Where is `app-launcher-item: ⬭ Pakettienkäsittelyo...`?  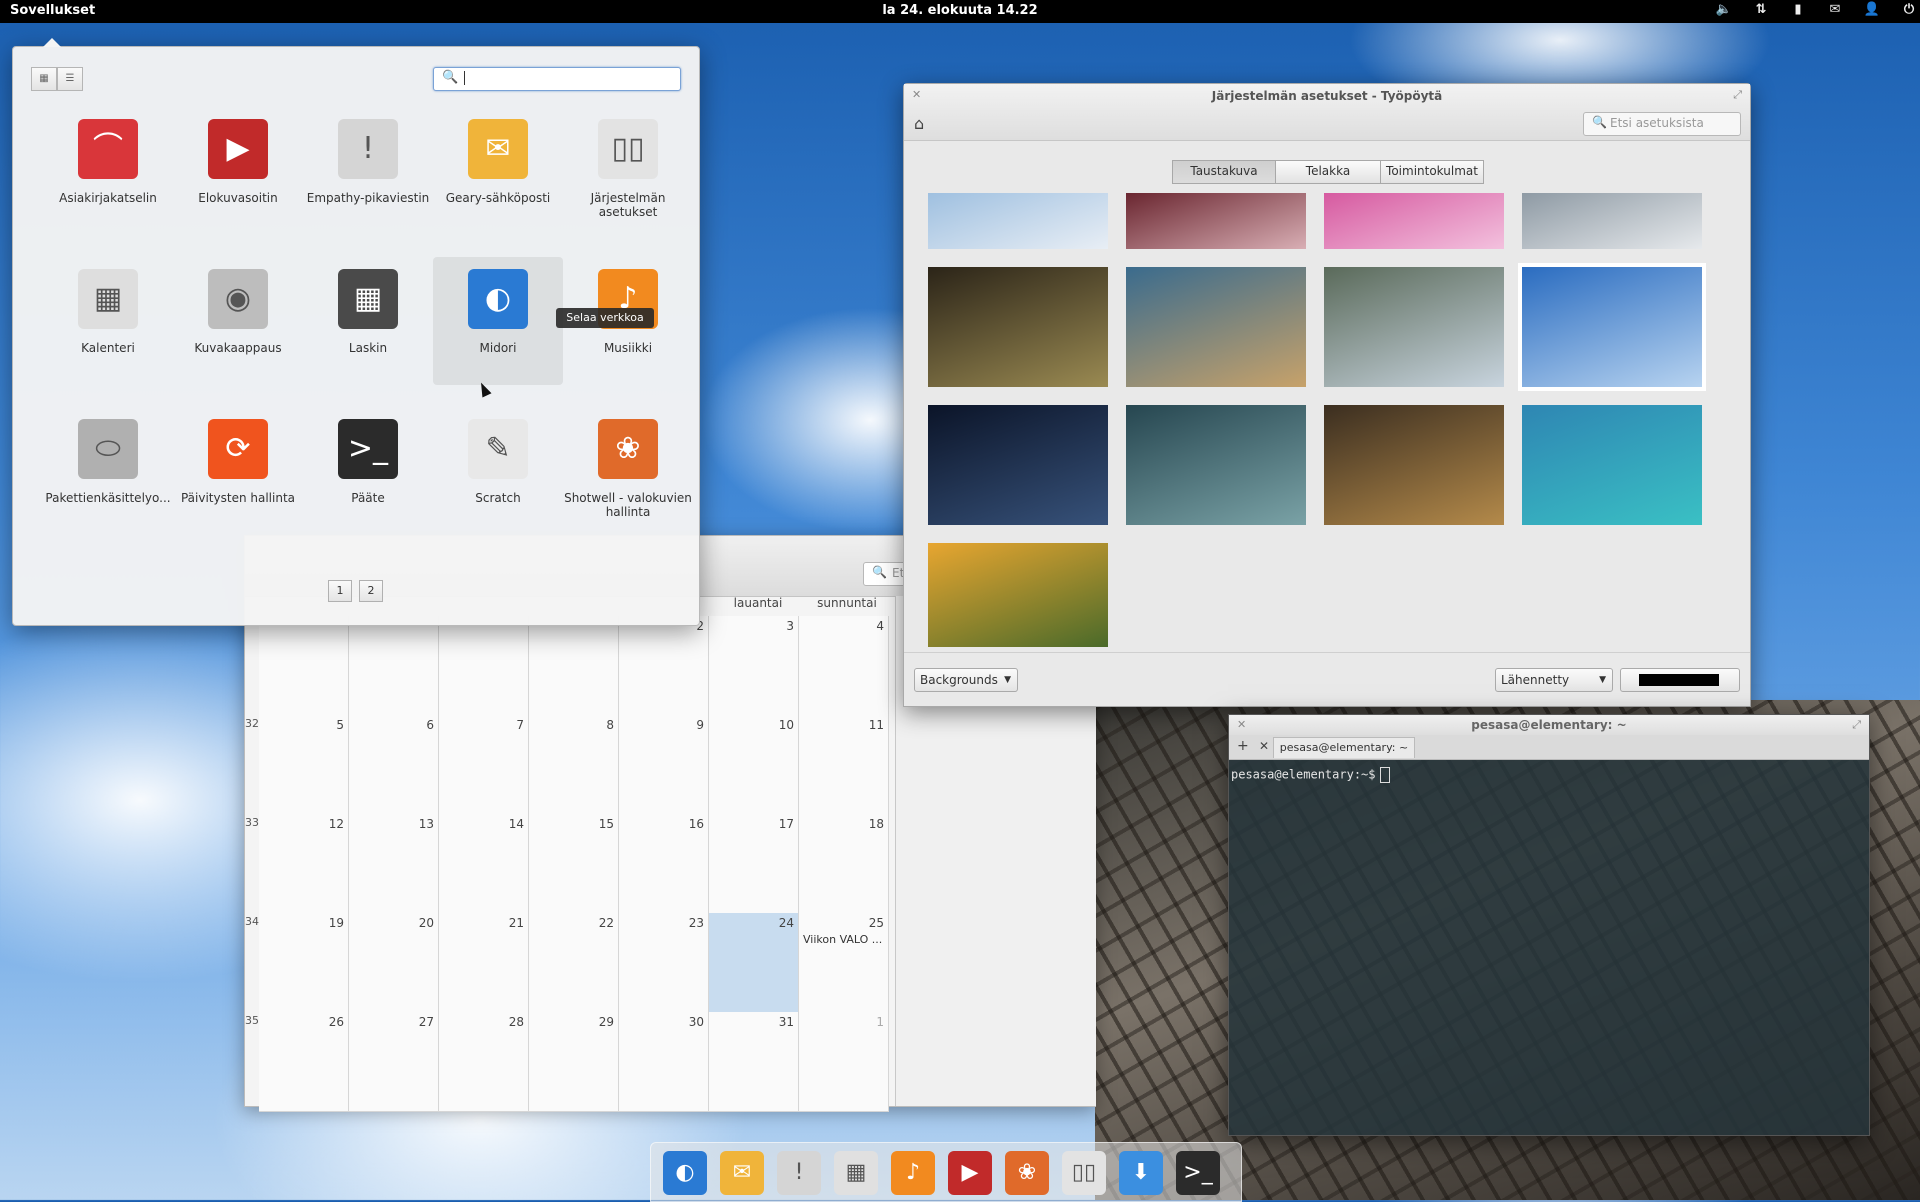 app-launcher-item: ⬭ Pakettienkäsittelyo... is located at coordinates (108, 471).